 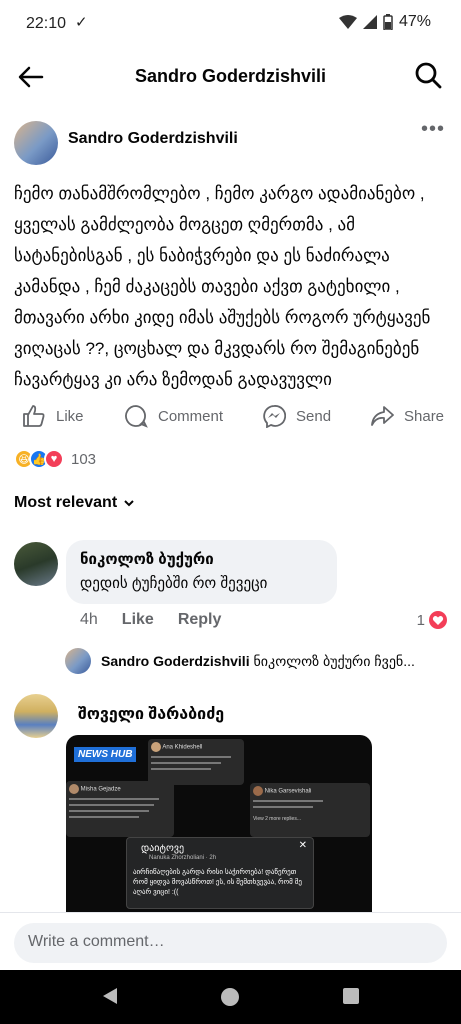 I want to click on reaction-summary: 😆 👍 ♥ 103, so click(x=55, y=459).